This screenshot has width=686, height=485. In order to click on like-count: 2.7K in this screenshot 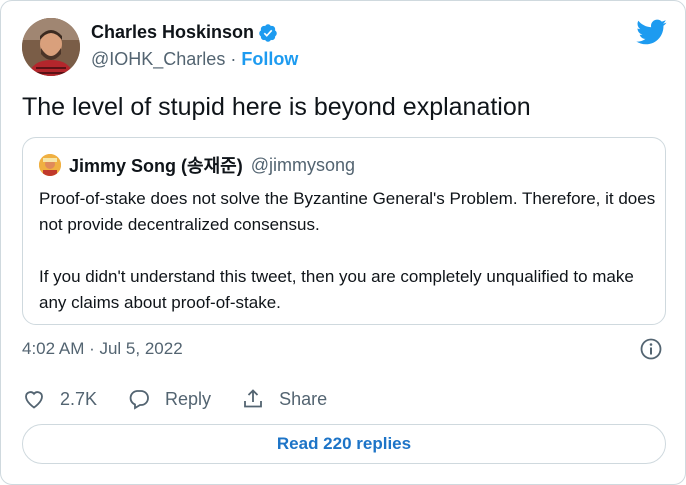, I will do `click(79, 398)`.